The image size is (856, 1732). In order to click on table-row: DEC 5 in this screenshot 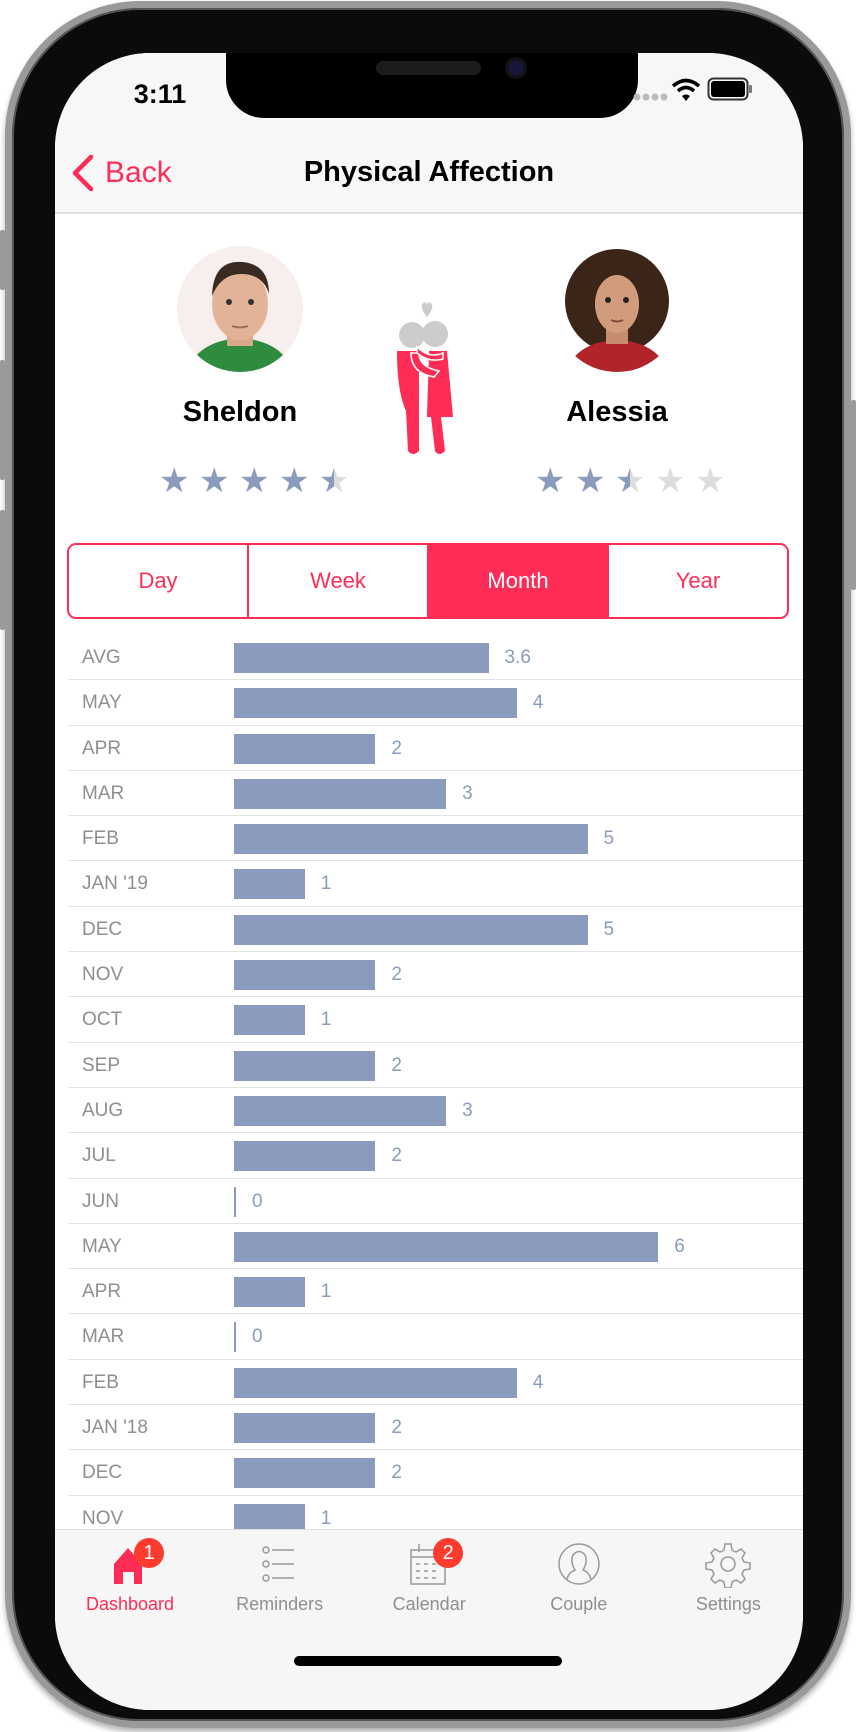, I will do `click(435, 930)`.